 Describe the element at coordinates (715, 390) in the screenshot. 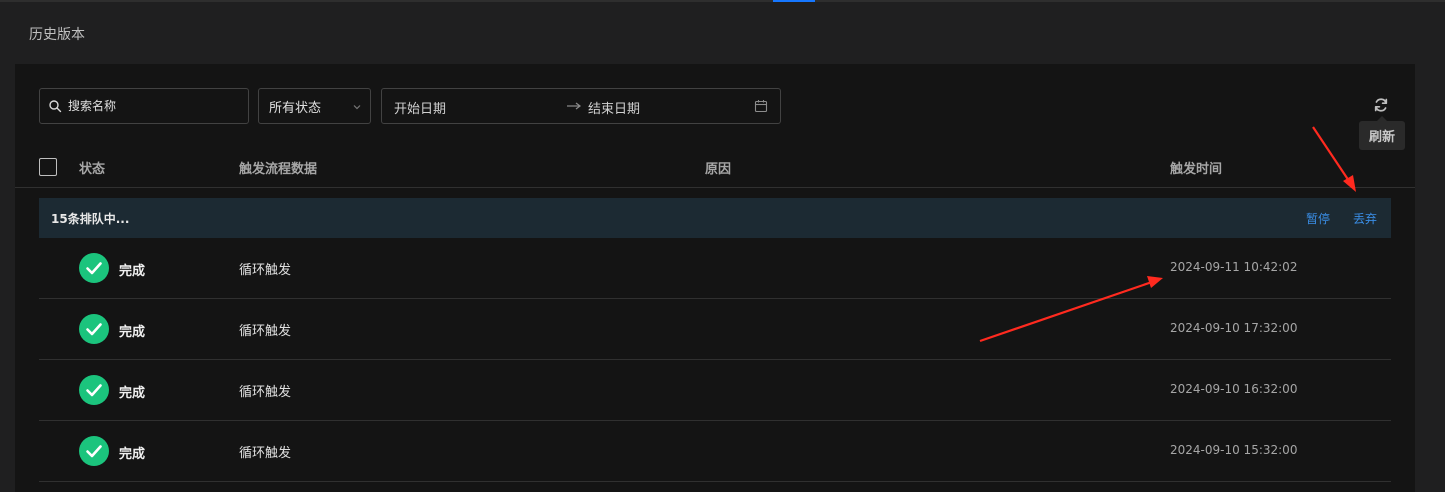

I see `table-row: 完成 循环触发 2024-09-10 16:32:00` at that location.